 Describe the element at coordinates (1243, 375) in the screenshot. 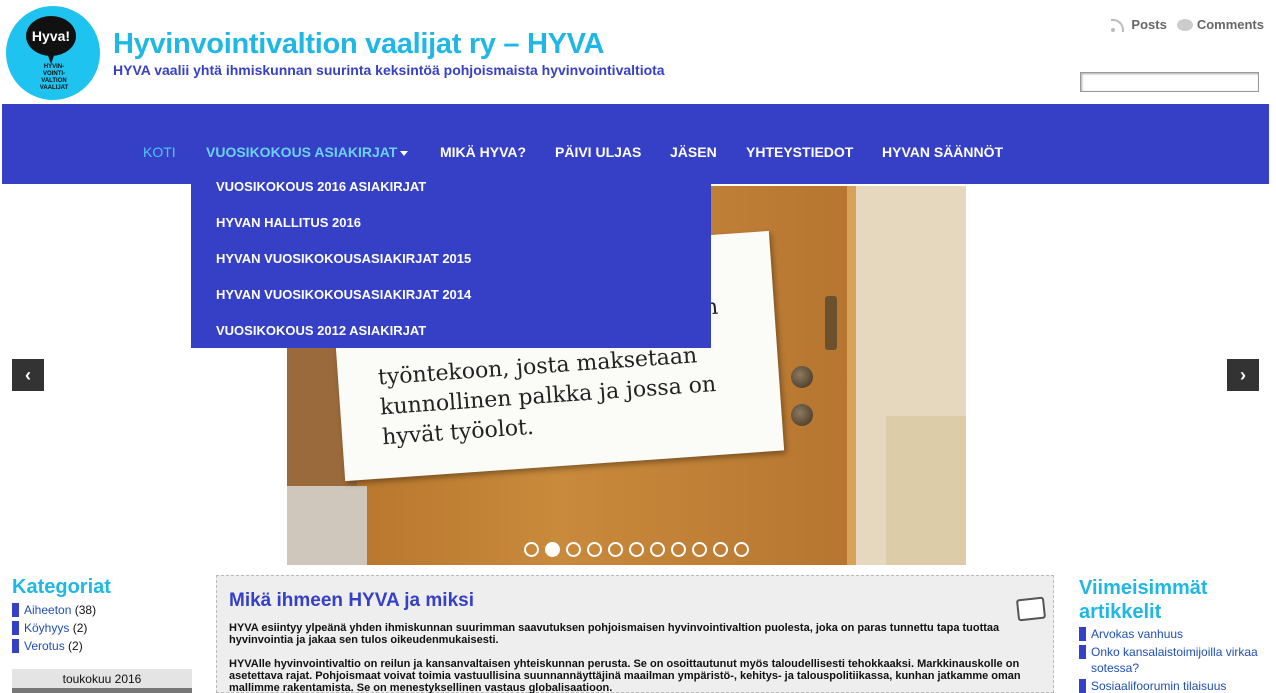

I see `slider-next-button: ›` at that location.